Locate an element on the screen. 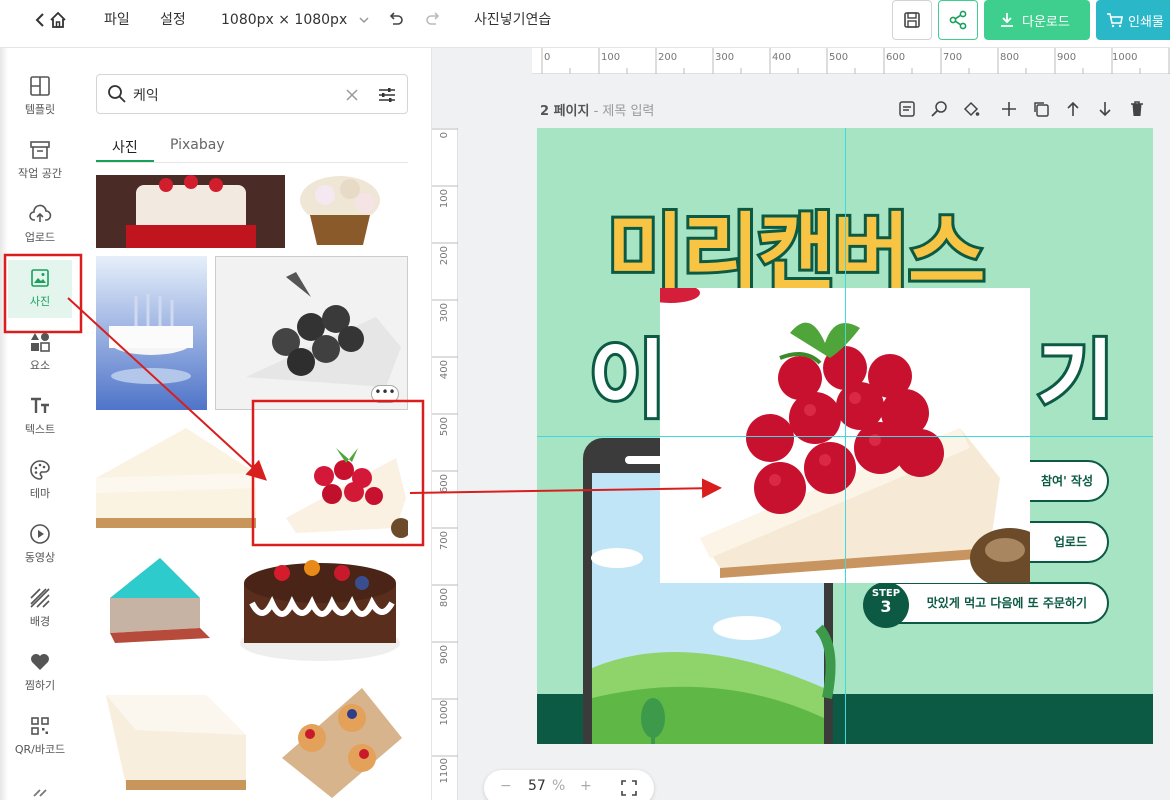 This screenshot has height=800, width=1170. search-input is located at coordinates (233, 95).